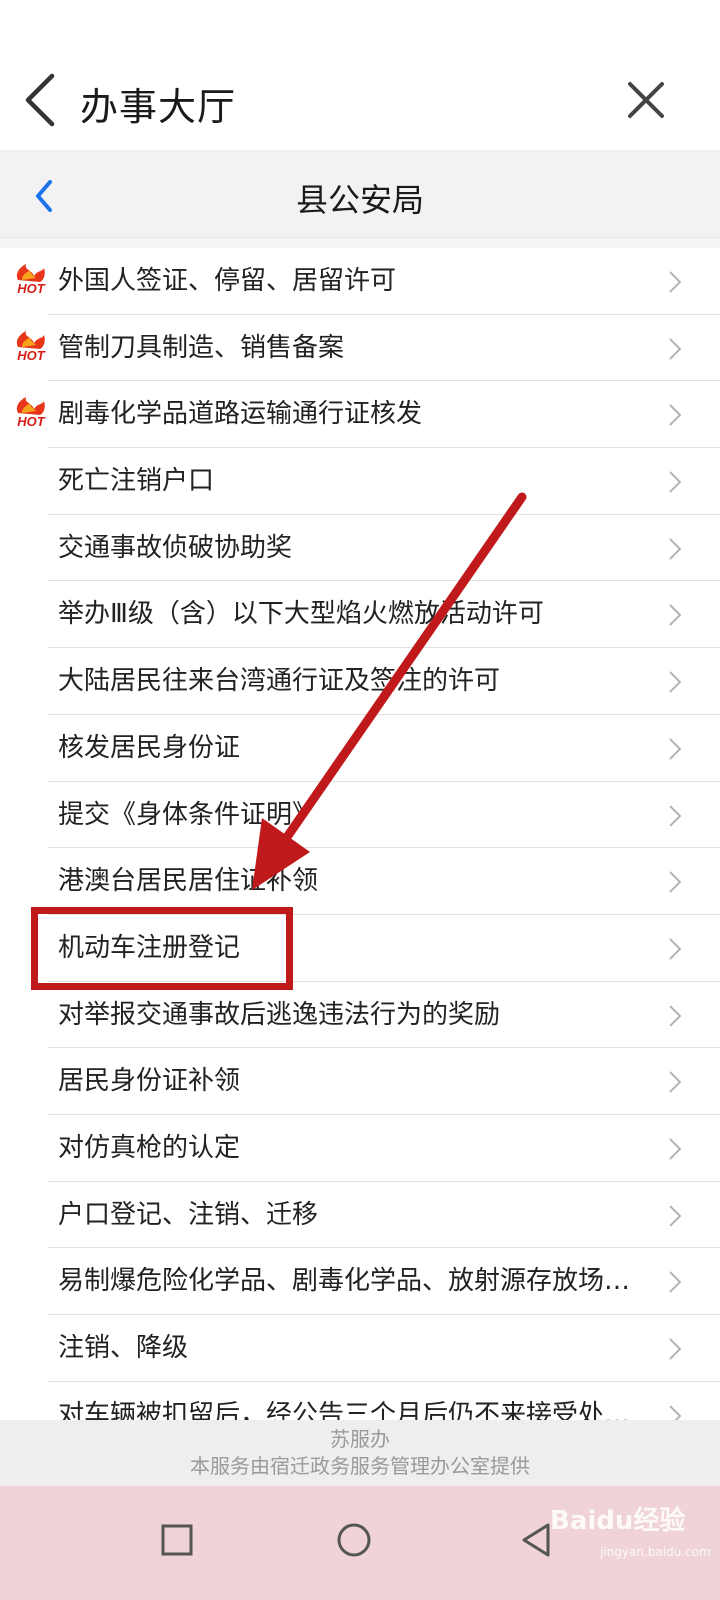 This screenshot has width=720, height=1600. I want to click on list-item: 核发居民身份证, so click(360, 748).